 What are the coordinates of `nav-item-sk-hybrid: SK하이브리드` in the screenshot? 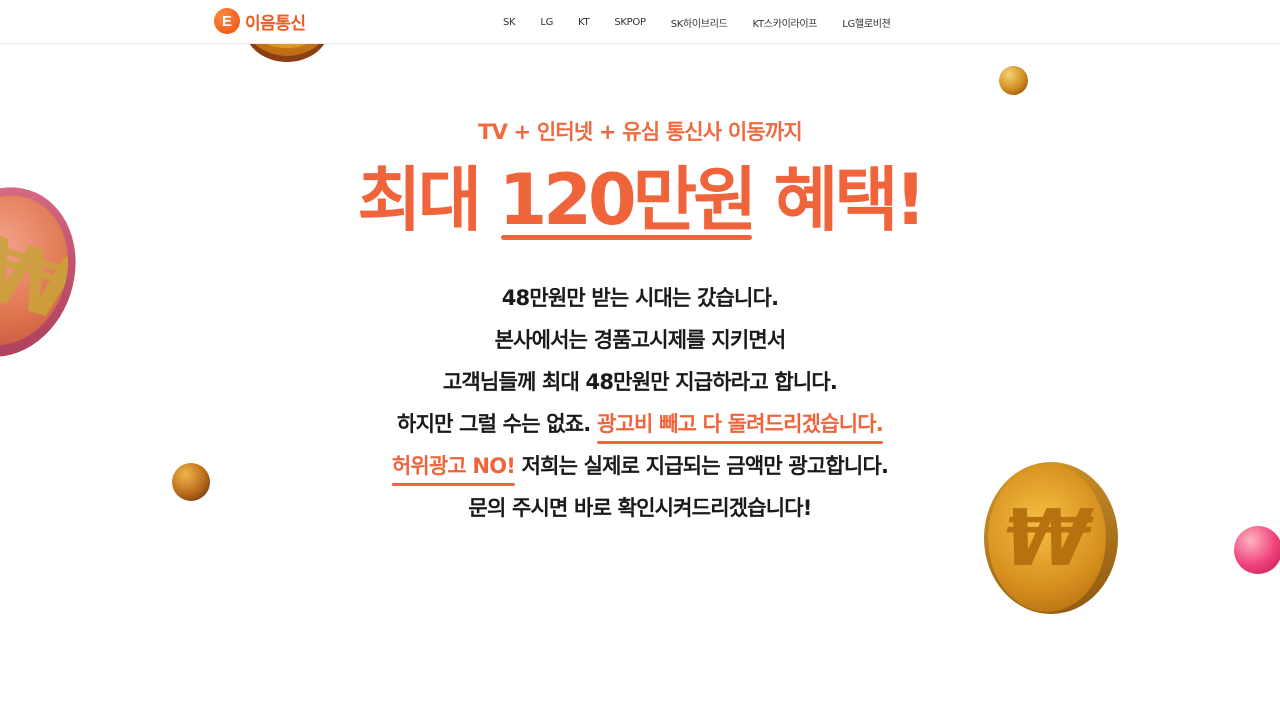 It's located at (699, 22).